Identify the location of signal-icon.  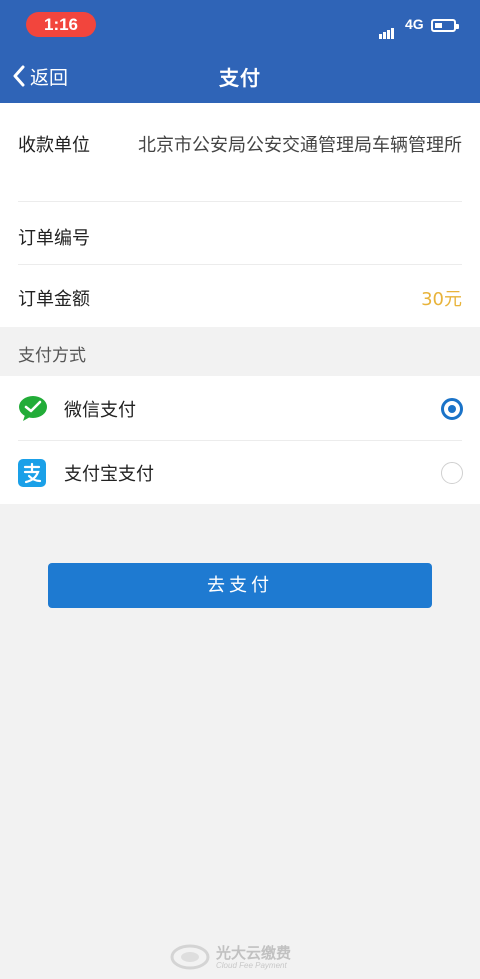
(387, 29).